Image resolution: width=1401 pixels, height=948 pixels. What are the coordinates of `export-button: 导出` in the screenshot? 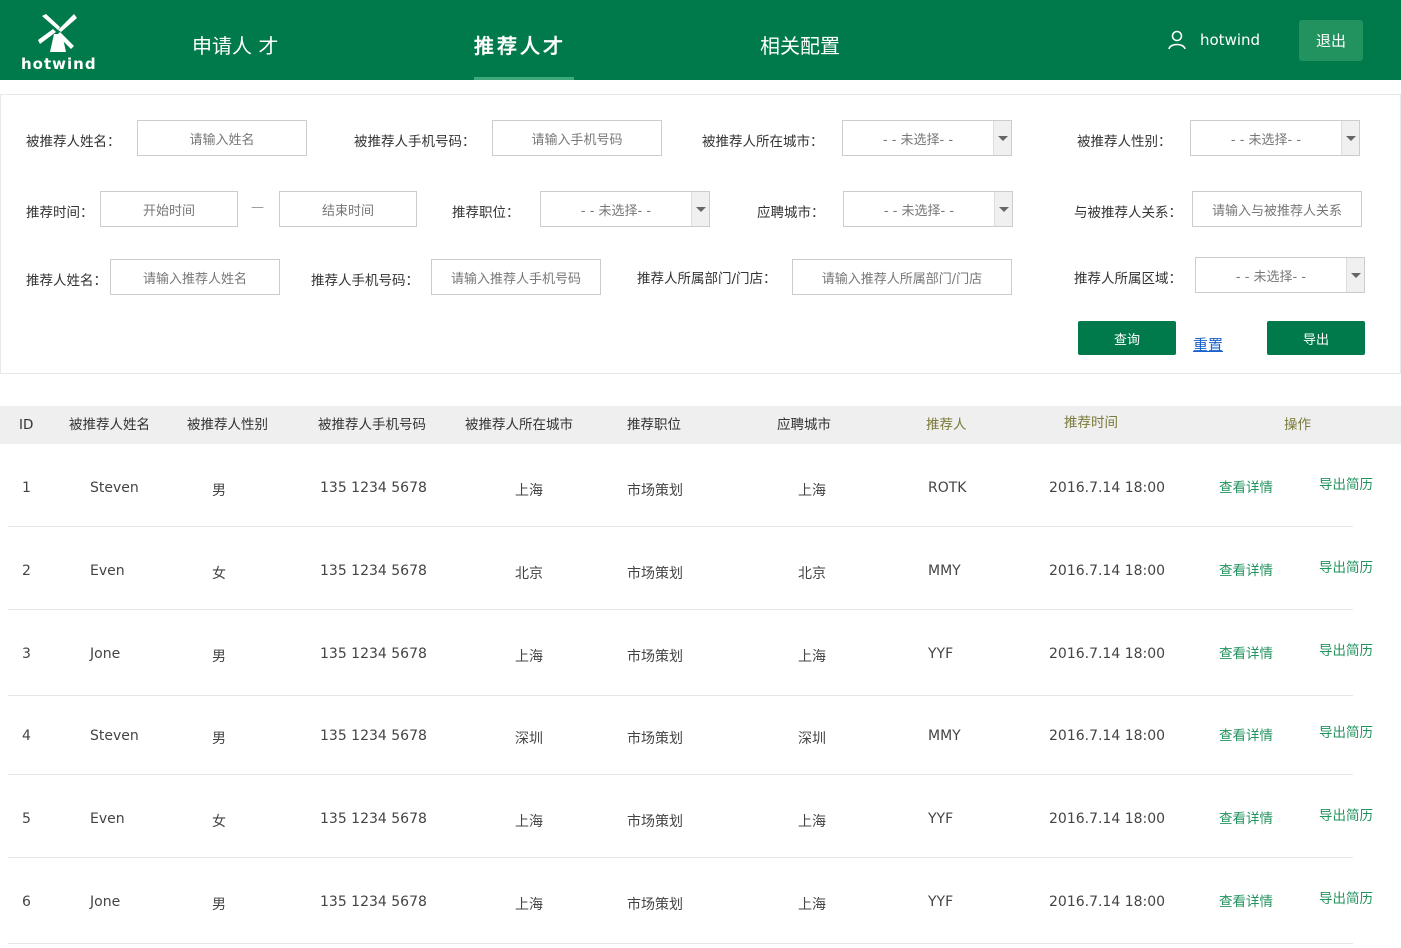 It's located at (1316, 338).